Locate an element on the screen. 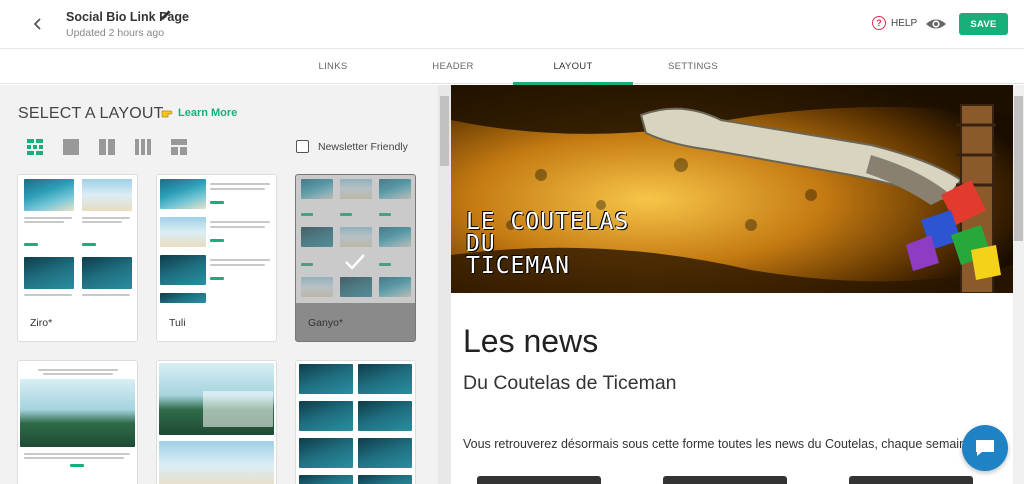  chat-button is located at coordinates (985, 448).